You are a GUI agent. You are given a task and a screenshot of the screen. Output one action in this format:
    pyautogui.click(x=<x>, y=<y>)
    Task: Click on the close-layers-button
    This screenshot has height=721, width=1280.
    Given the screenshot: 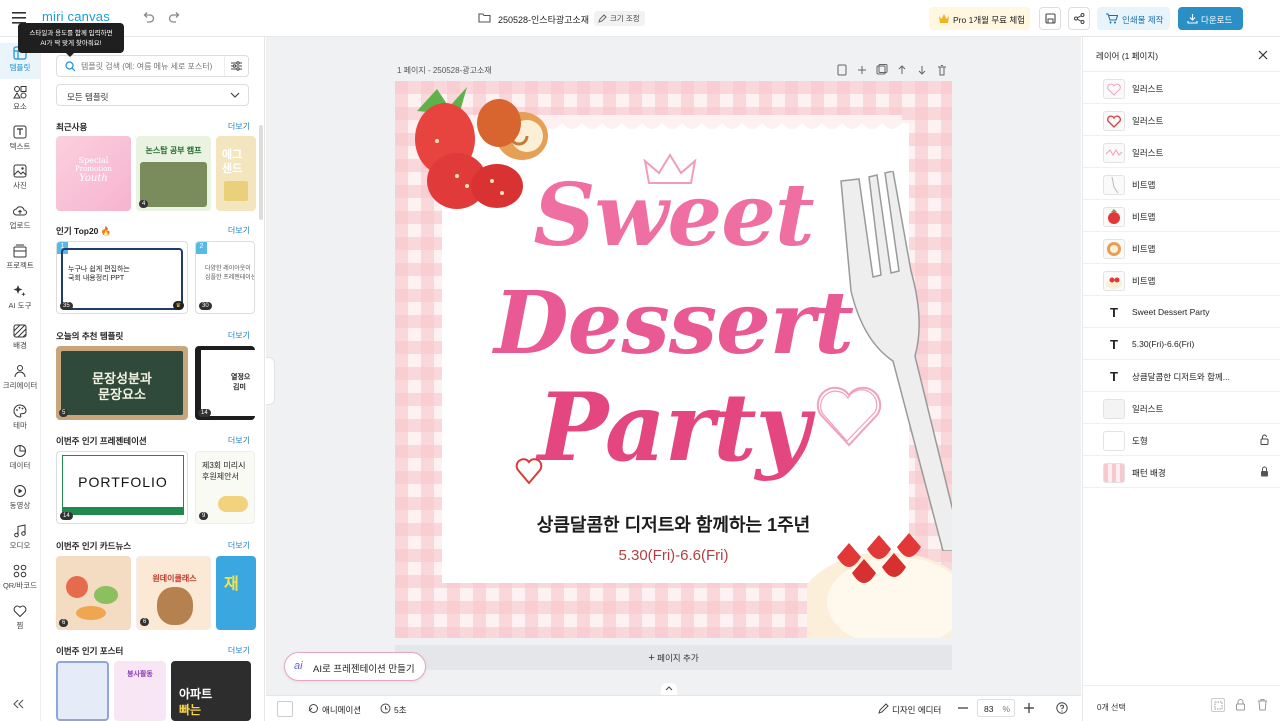 What is the action you would take?
    pyautogui.click(x=1263, y=55)
    